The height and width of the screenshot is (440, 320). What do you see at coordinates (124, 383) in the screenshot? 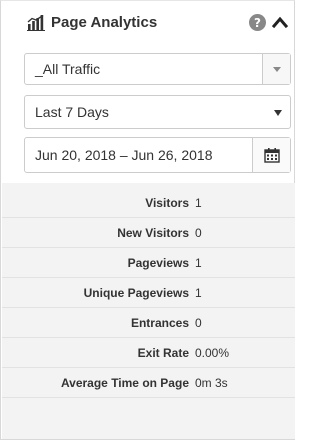
I see `stat-label: Average Time on Page` at bounding box center [124, 383].